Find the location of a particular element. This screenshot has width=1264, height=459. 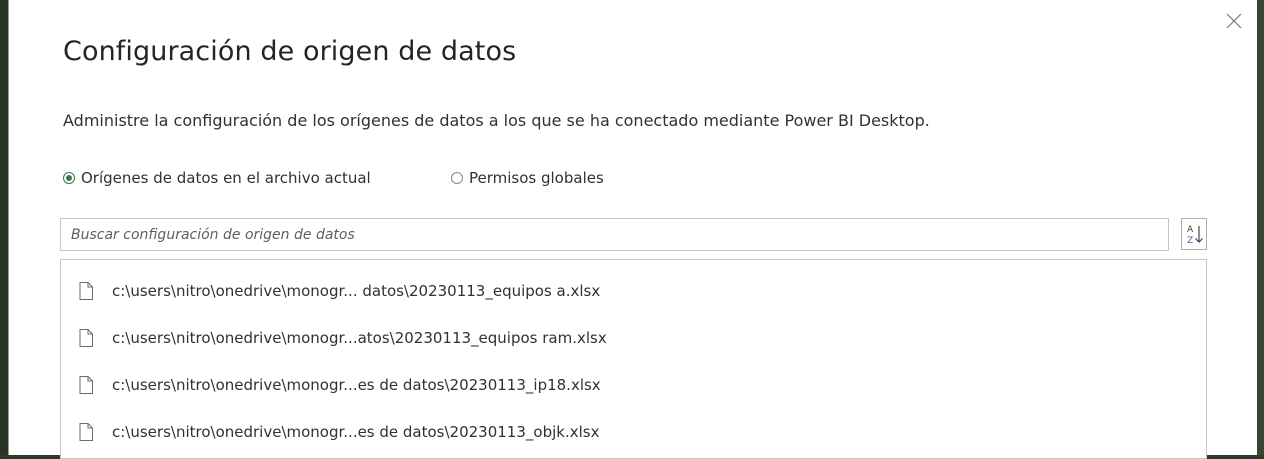

close-button is located at coordinates (1234, 21).